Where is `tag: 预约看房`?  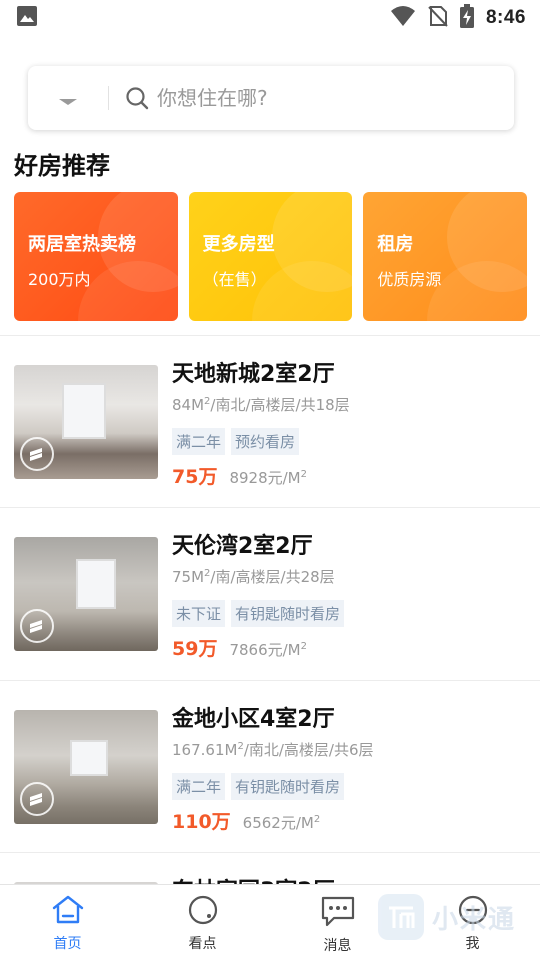 tag: 预约看房 is located at coordinates (265, 441).